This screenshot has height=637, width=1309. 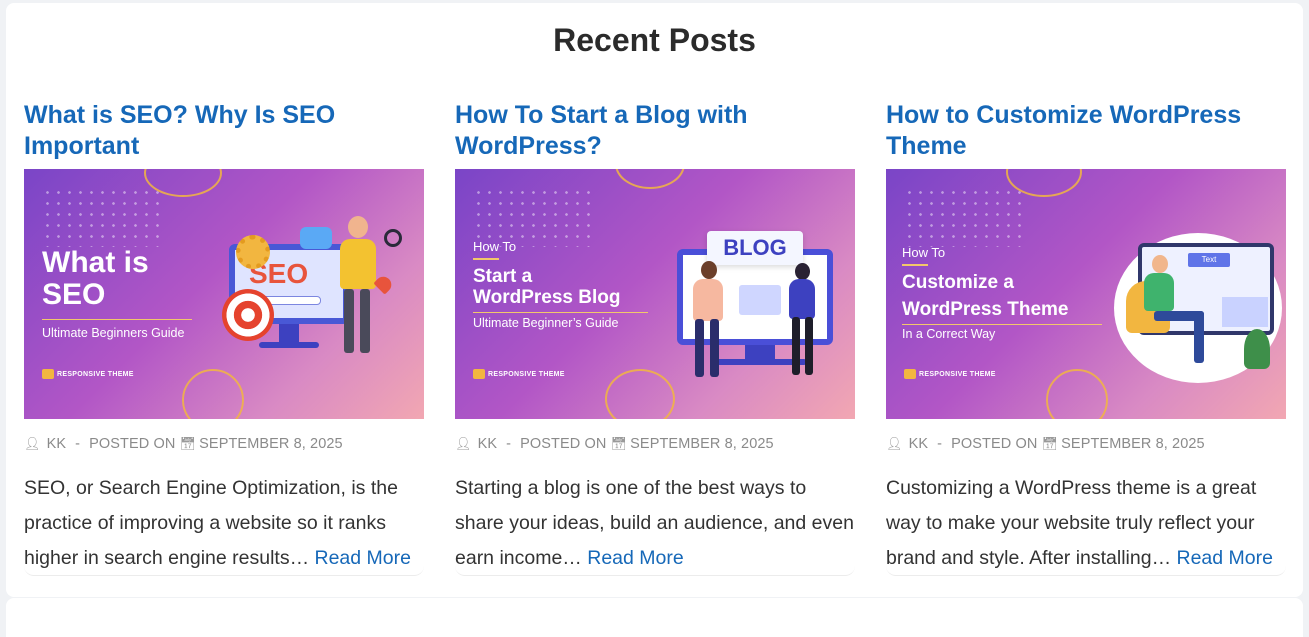 I want to click on gear-icon, so click(x=253, y=252).